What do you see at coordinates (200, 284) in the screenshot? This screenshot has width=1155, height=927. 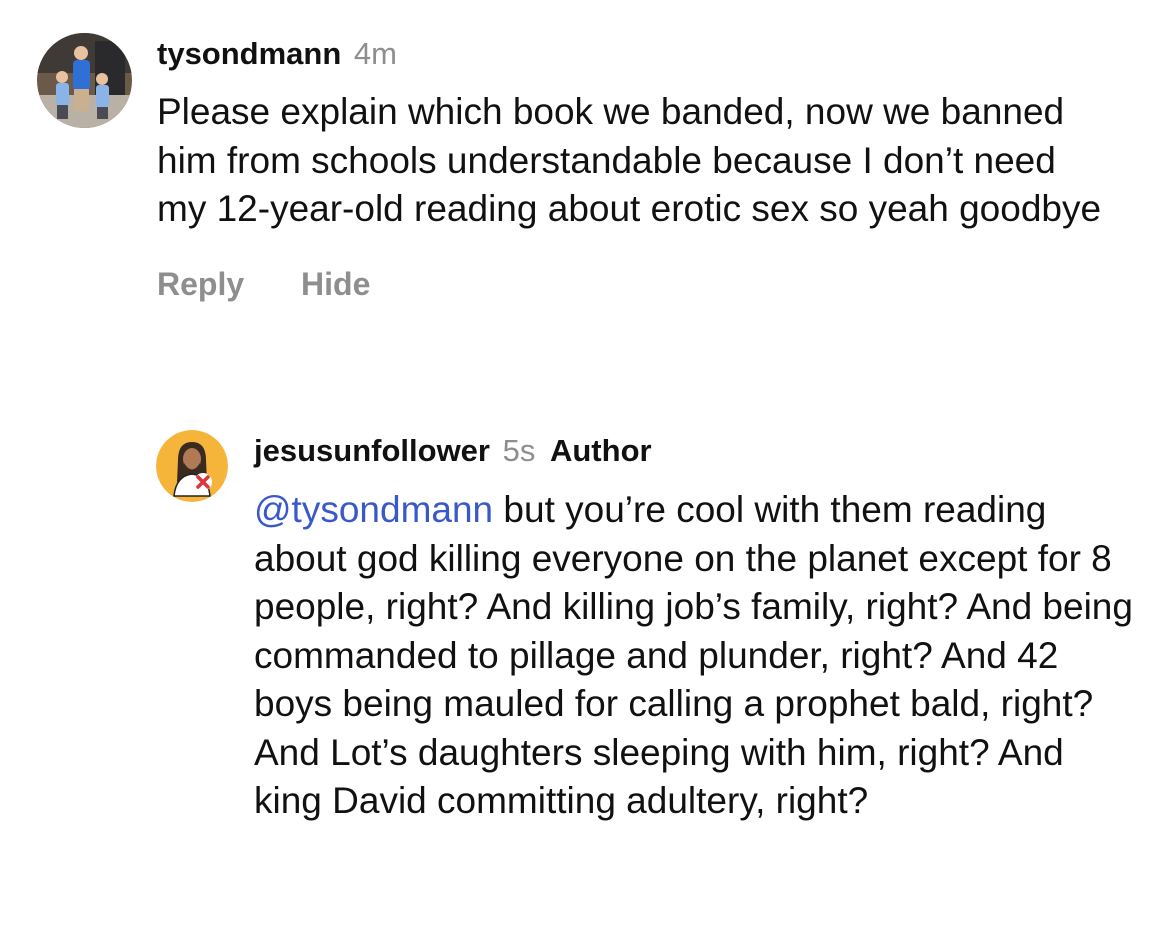 I see `reply-button: Reply` at bounding box center [200, 284].